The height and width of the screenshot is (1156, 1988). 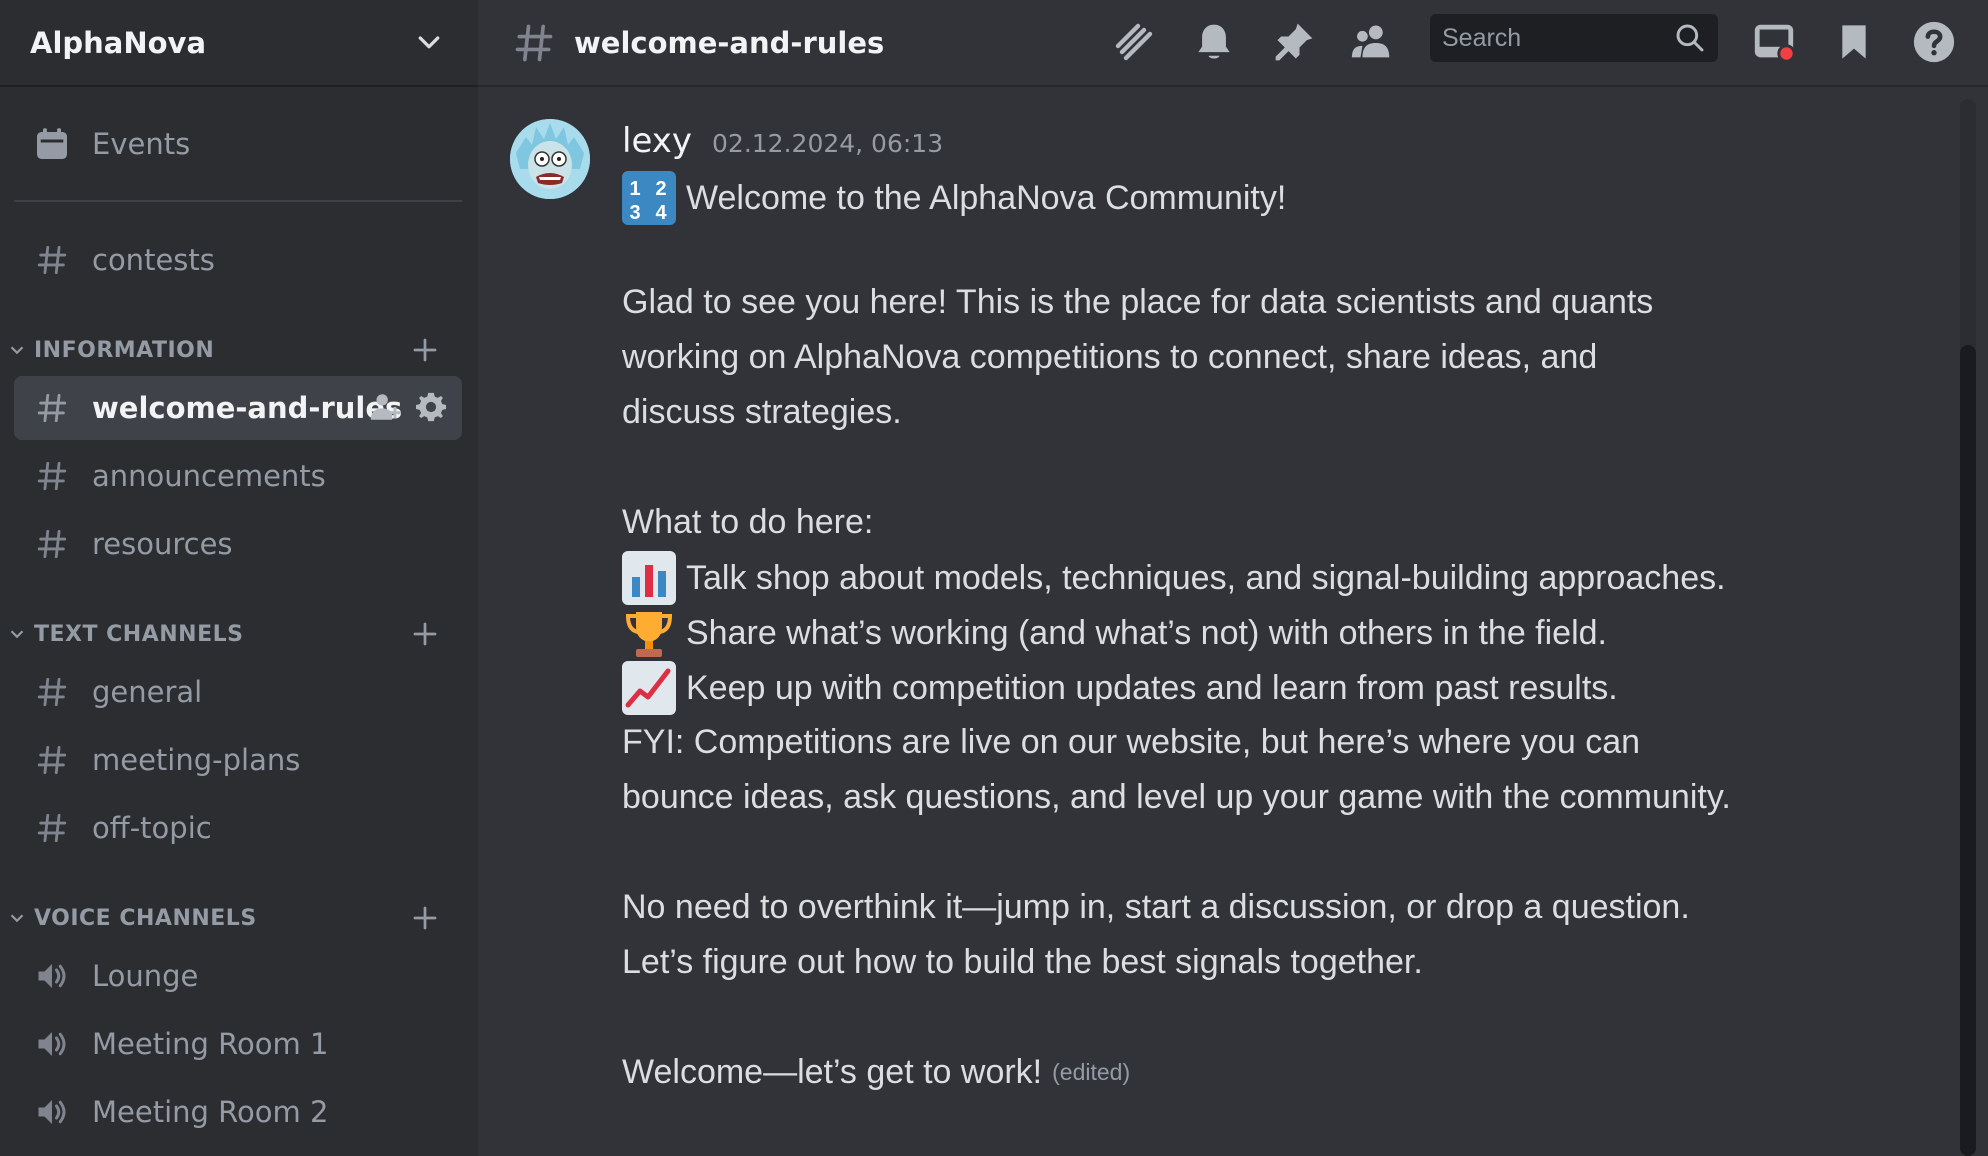 I want to click on category-label: VOICE CHANNELS, so click(x=145, y=918).